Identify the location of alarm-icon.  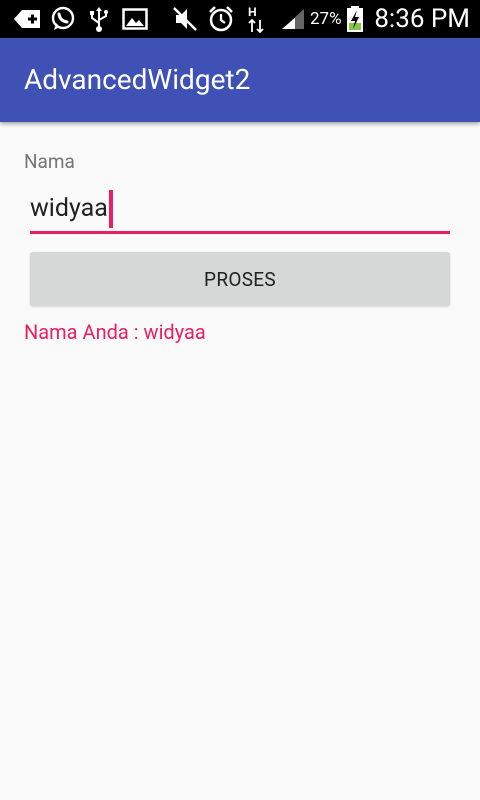
(221, 19).